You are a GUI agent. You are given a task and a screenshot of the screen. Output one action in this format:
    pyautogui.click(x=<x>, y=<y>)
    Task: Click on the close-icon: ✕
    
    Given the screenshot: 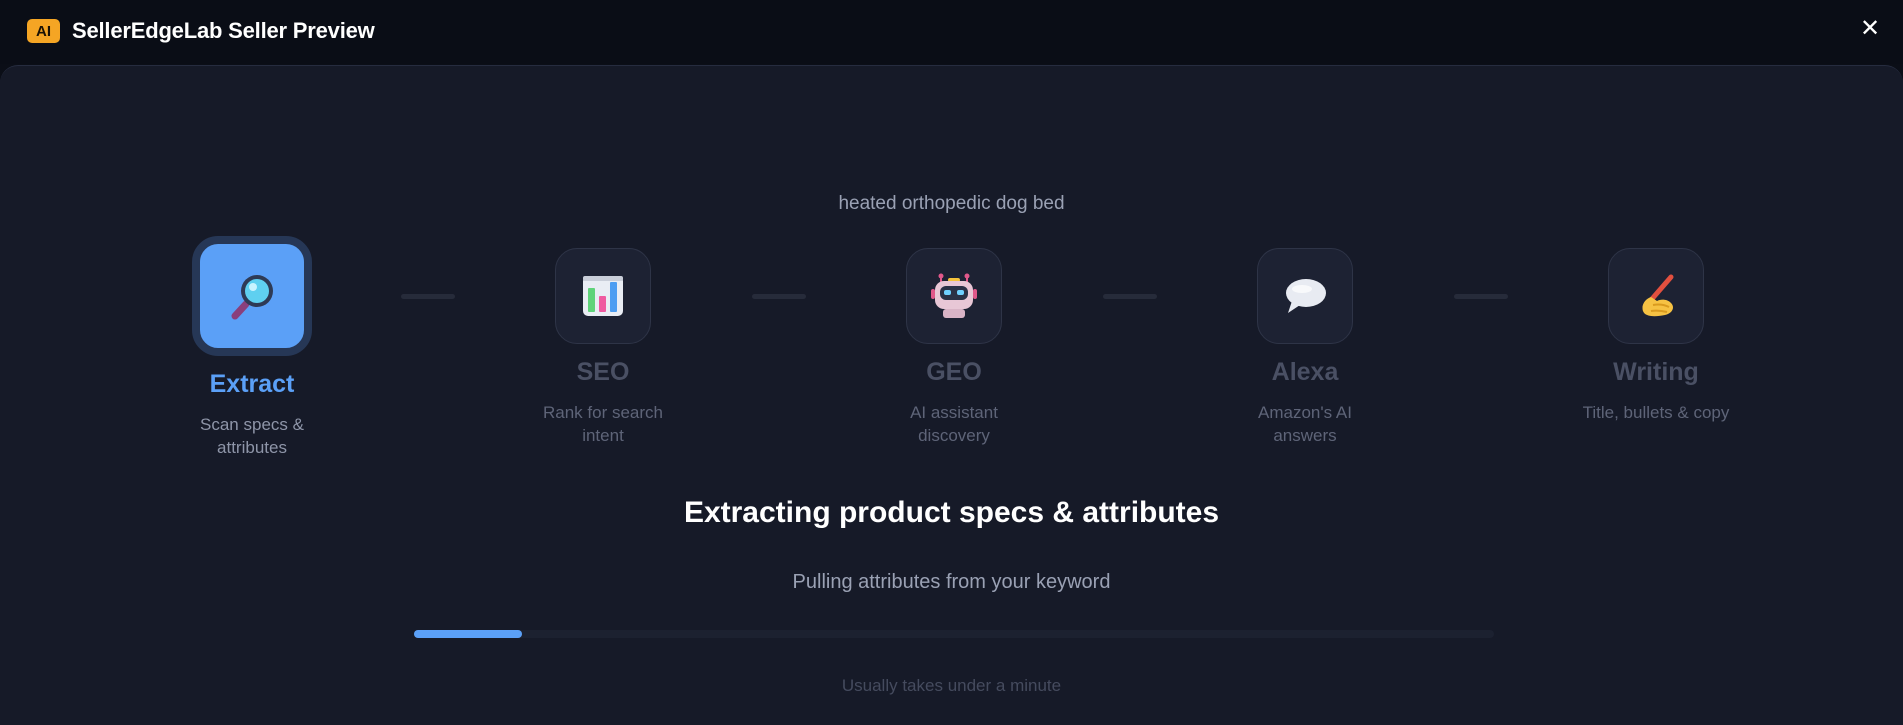 What is the action you would take?
    pyautogui.click(x=1870, y=28)
    